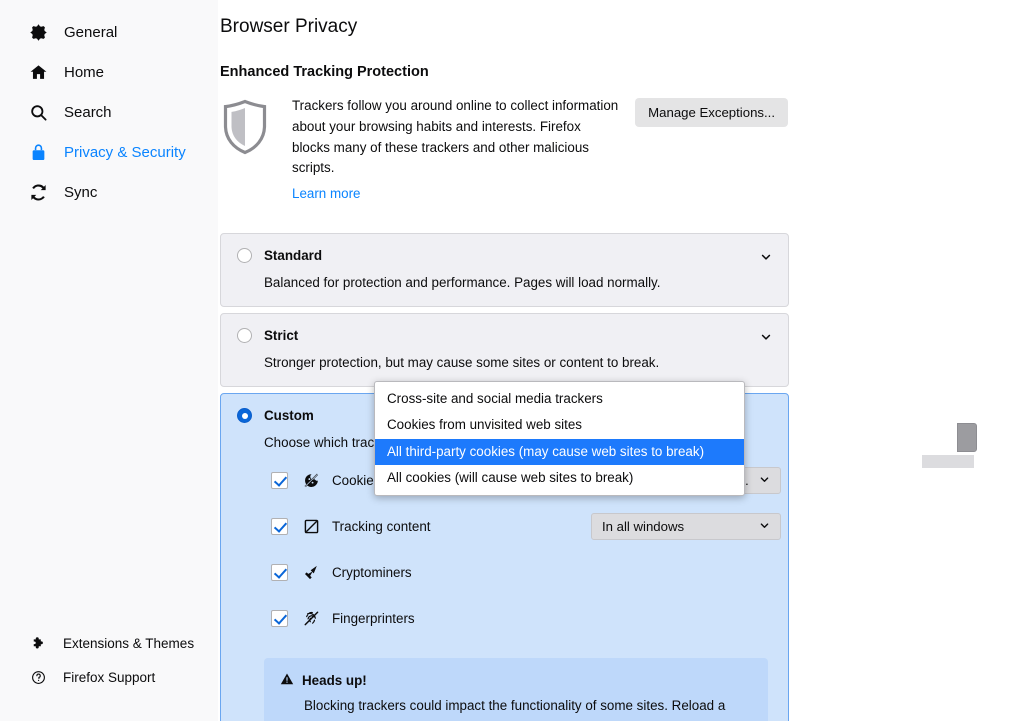 Image resolution: width=1024 pixels, height=721 pixels. I want to click on option-title: Custom, so click(289, 415).